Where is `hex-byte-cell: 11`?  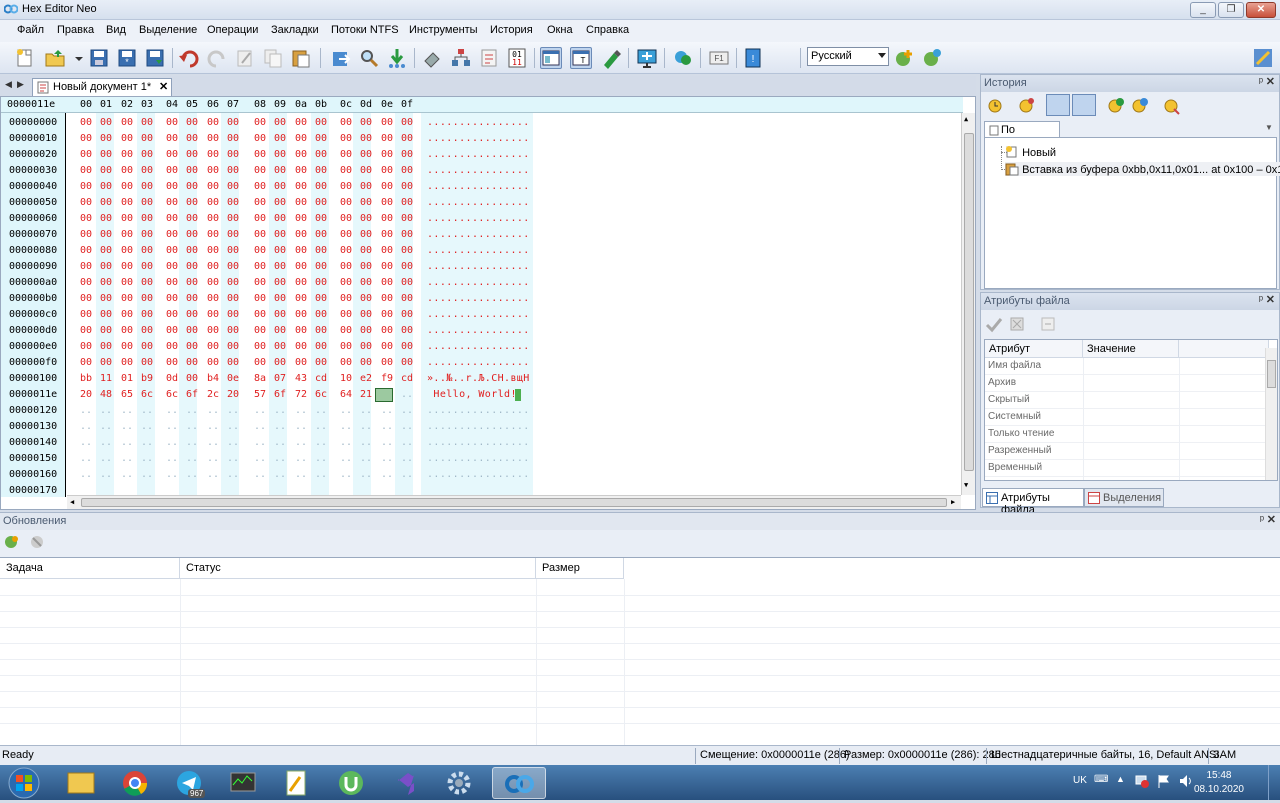
hex-byte-cell: 11 is located at coordinates (106, 378).